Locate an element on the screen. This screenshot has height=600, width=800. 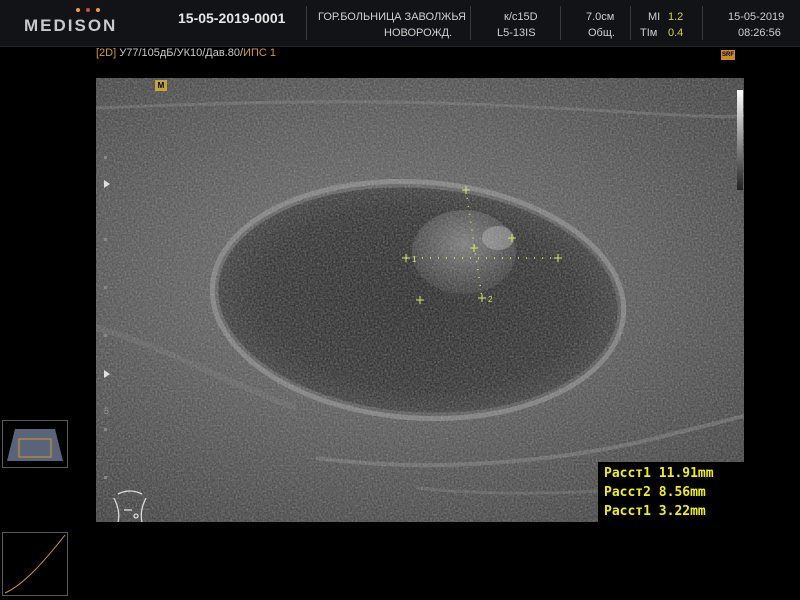
department-name: НОВОРОЖД. is located at coordinates (418, 33).